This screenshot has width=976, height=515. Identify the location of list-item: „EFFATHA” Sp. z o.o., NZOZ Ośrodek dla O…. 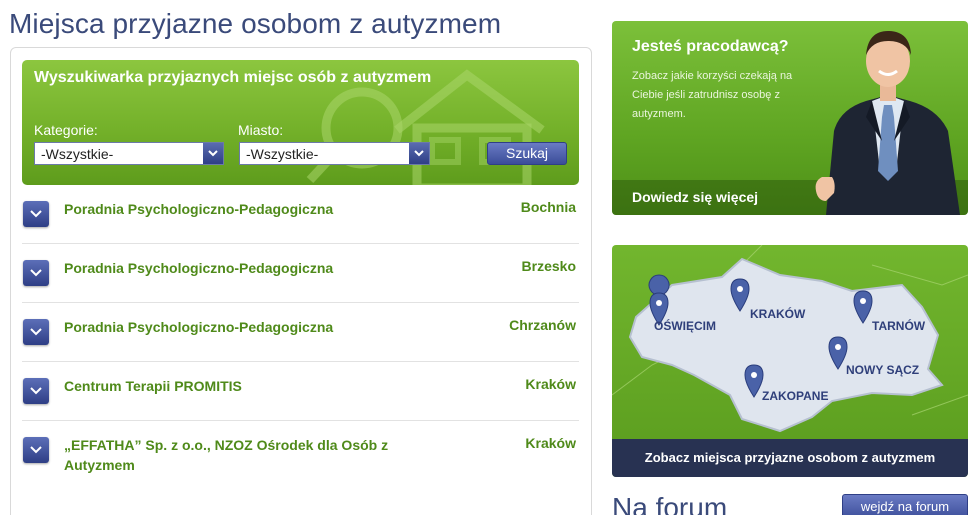
(300, 456).